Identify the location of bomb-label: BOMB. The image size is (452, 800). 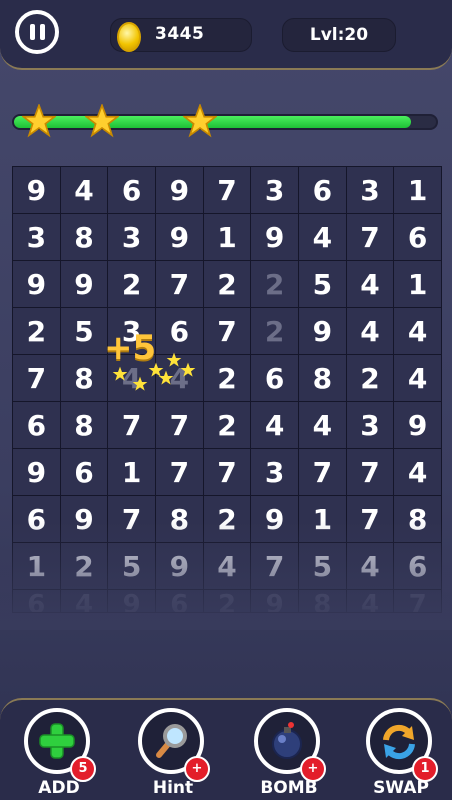
(289, 788).